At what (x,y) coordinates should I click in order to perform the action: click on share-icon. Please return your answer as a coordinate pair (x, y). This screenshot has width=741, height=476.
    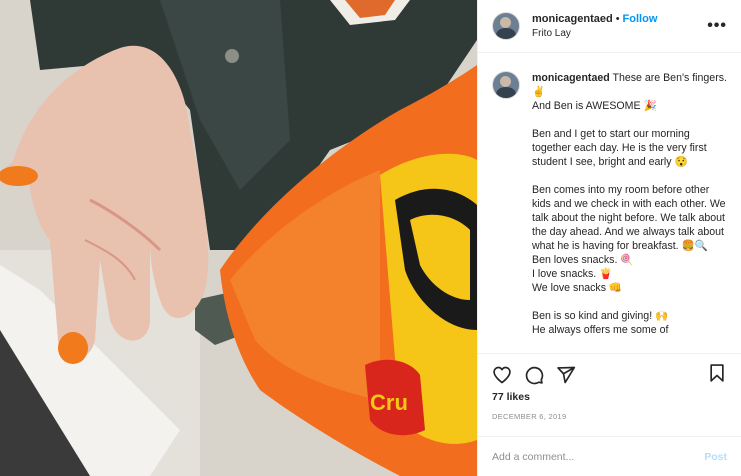
    Looking at the image, I should click on (566, 375).